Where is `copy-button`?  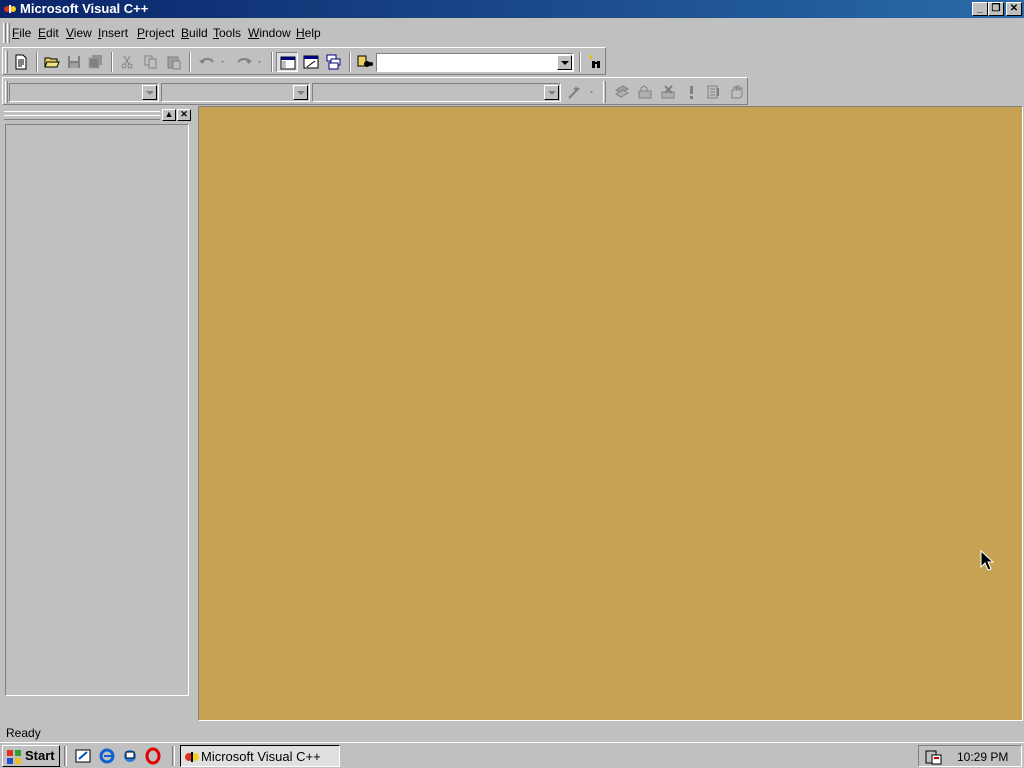
copy-button is located at coordinates (151, 62).